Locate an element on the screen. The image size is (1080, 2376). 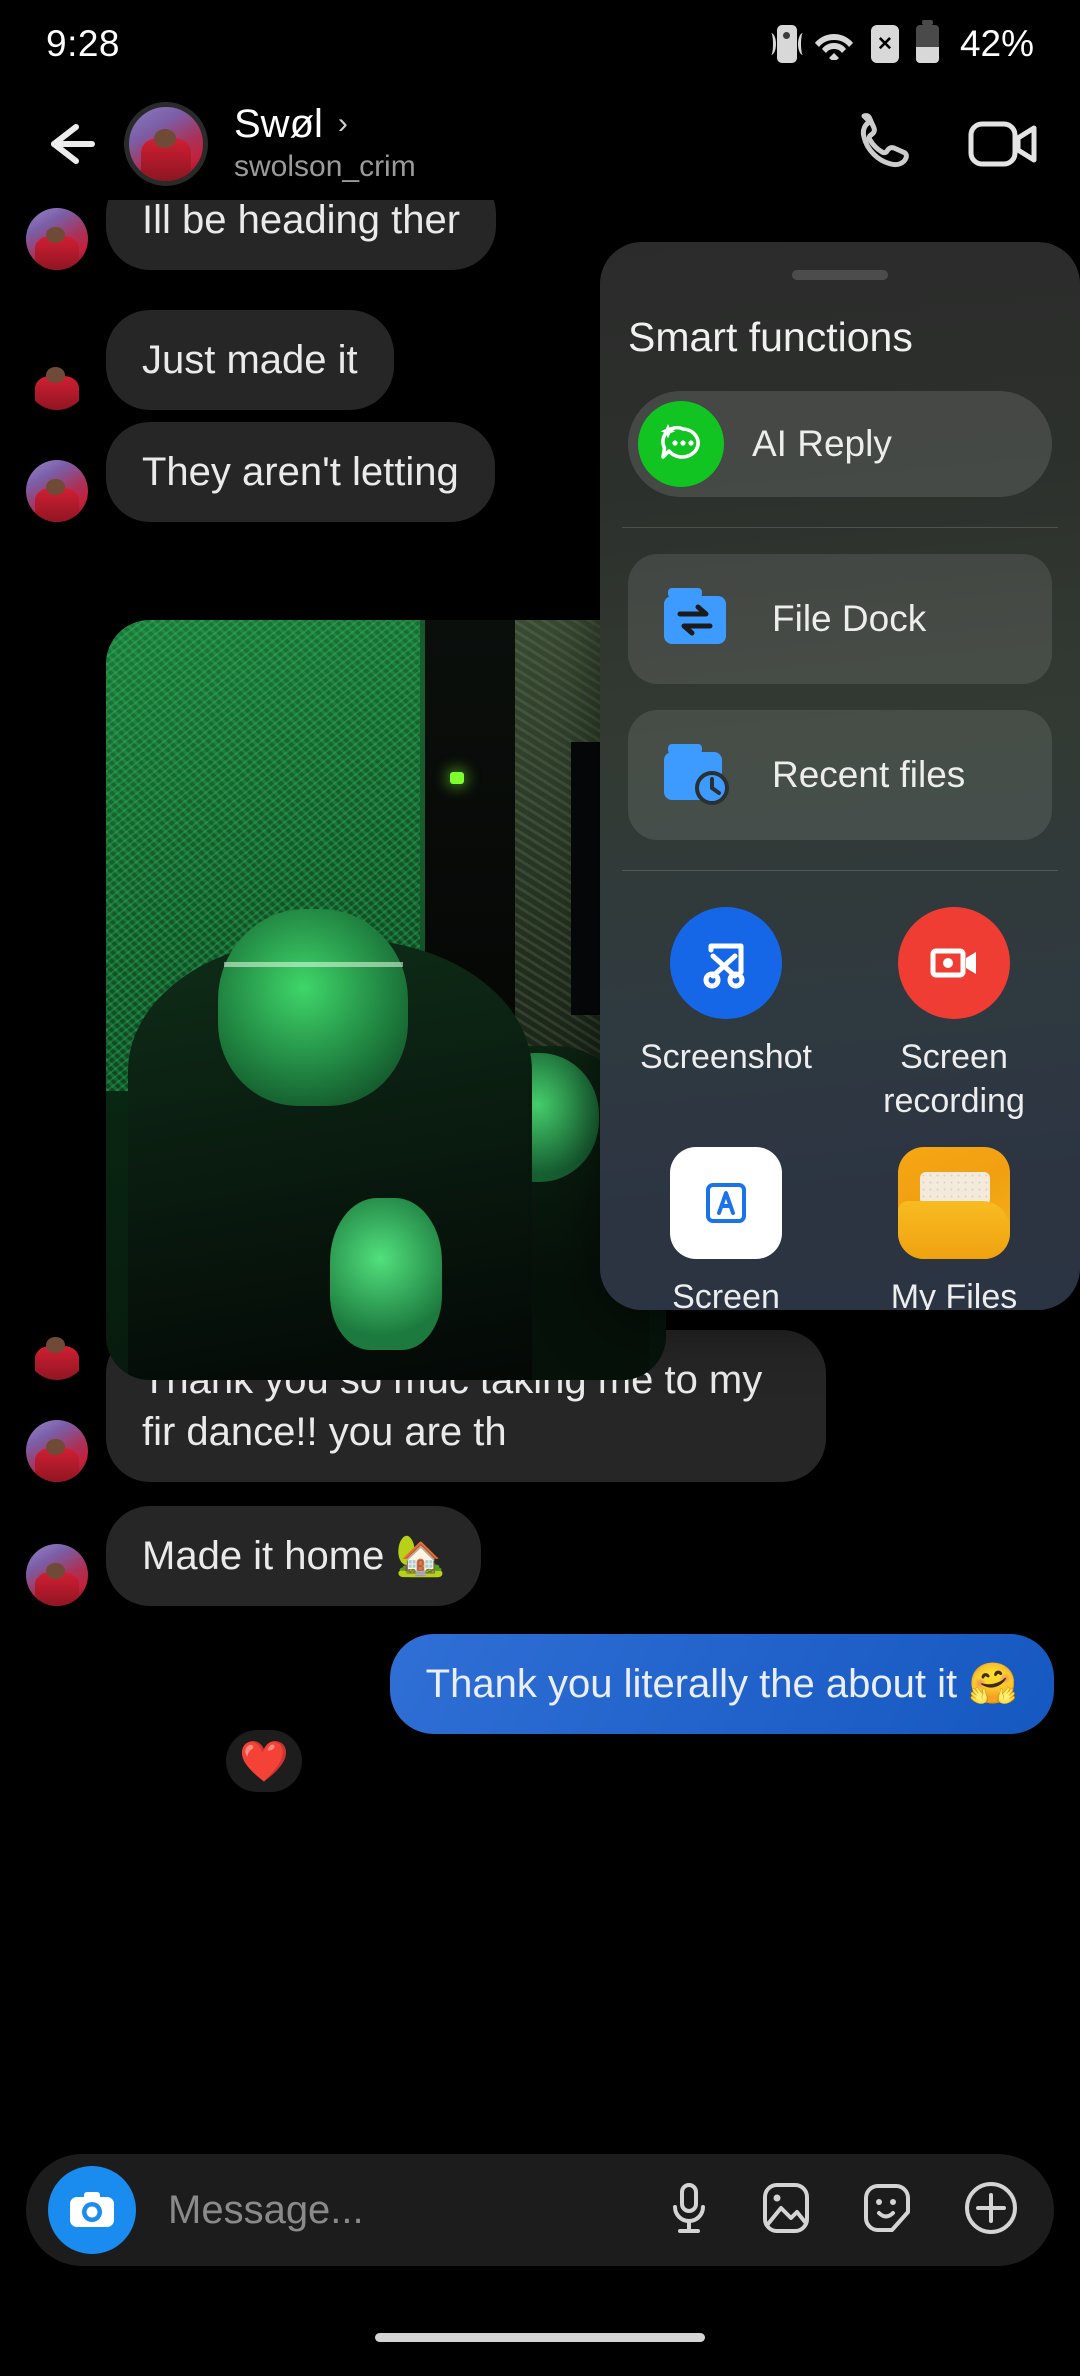
screenshot-tool: Screenshot is located at coordinates (726, 1008).